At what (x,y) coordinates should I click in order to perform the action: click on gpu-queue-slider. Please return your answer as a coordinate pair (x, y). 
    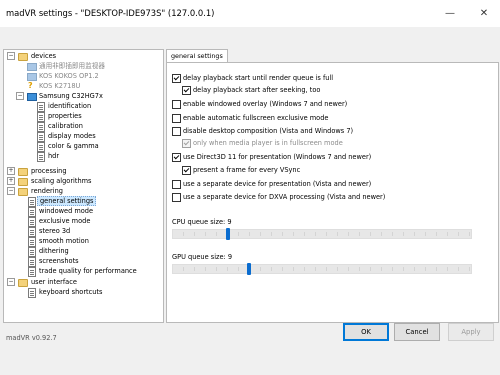
    Looking at the image, I should click on (322, 269).